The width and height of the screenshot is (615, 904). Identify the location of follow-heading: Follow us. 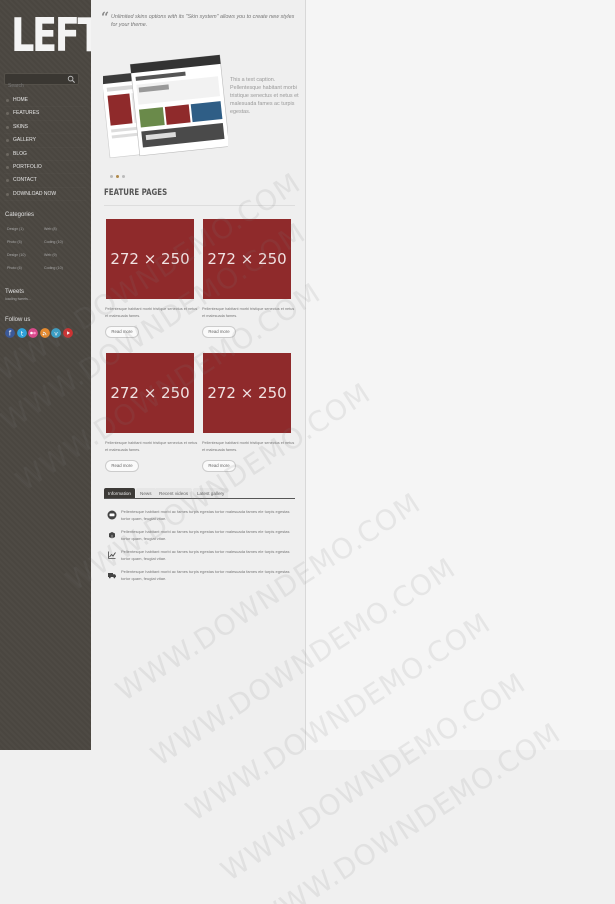
(18, 320).